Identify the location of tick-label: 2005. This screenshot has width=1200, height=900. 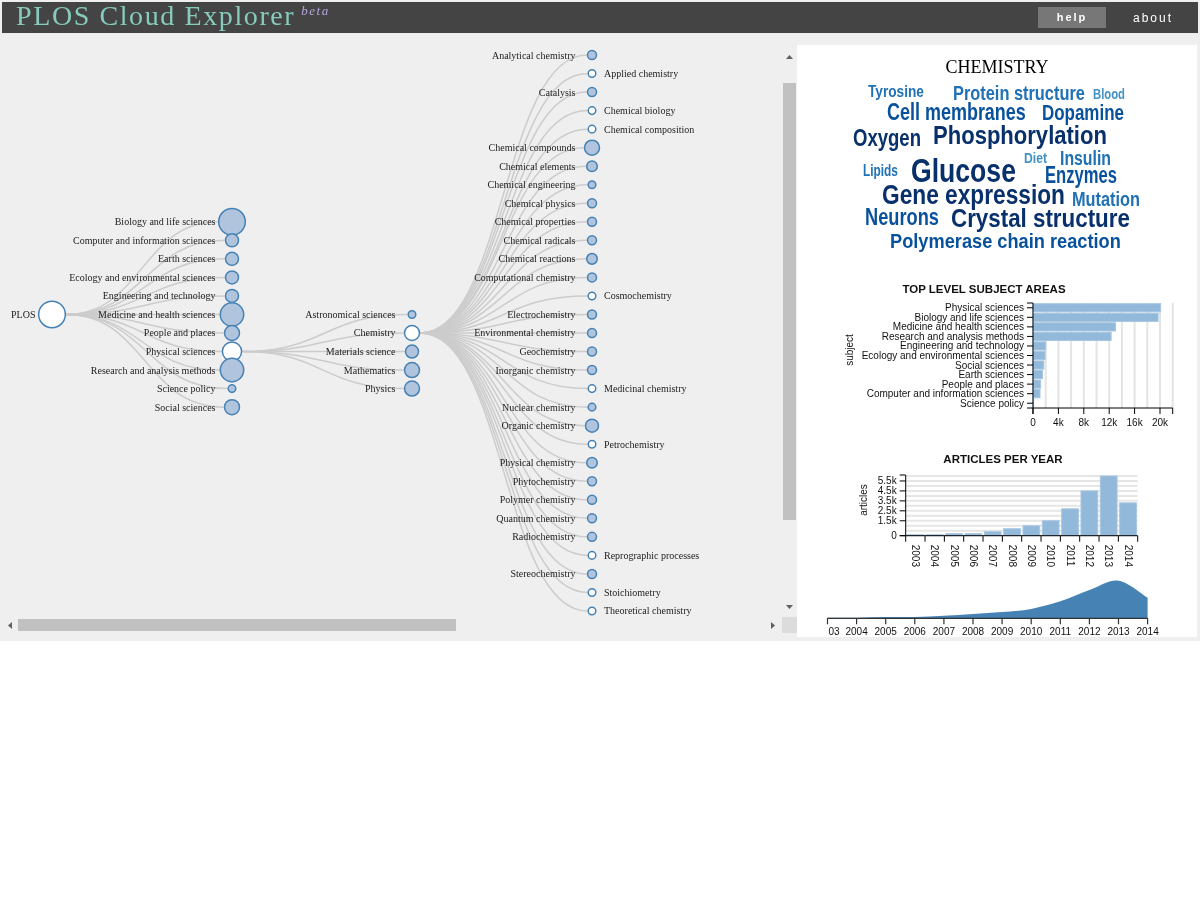
(885, 631).